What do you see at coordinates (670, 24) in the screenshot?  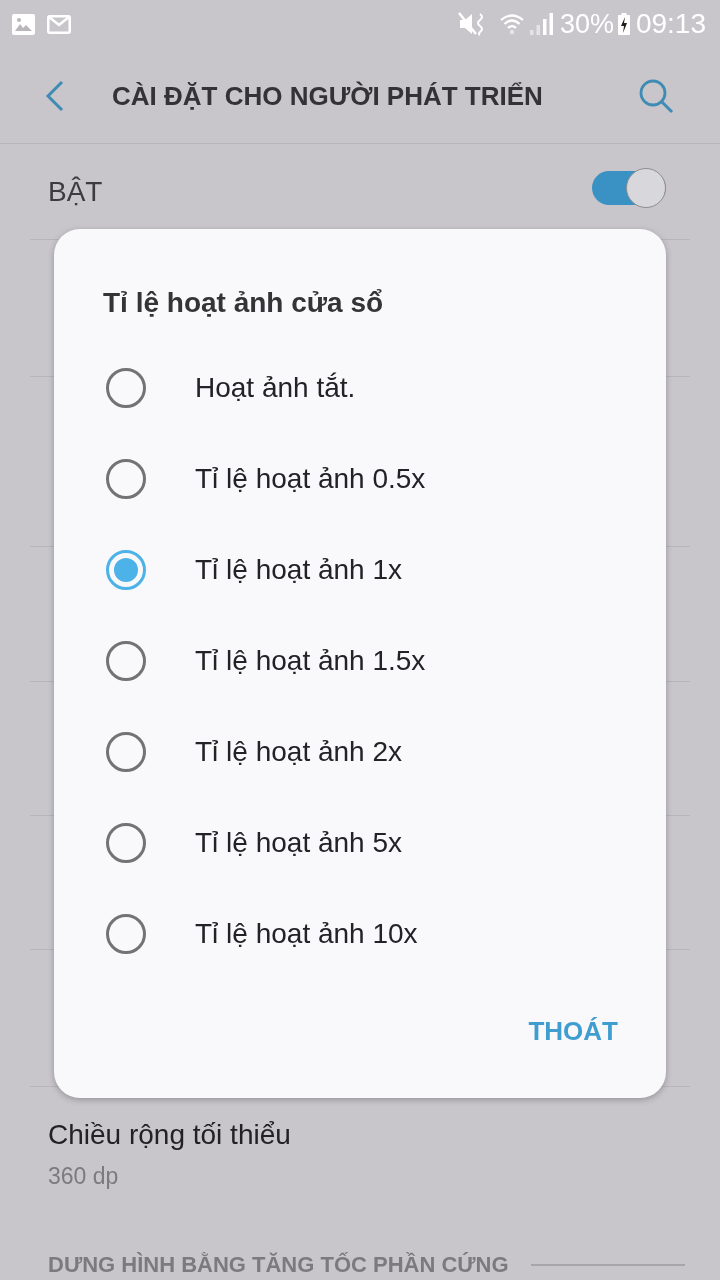 I see `clock-time: 09:13` at bounding box center [670, 24].